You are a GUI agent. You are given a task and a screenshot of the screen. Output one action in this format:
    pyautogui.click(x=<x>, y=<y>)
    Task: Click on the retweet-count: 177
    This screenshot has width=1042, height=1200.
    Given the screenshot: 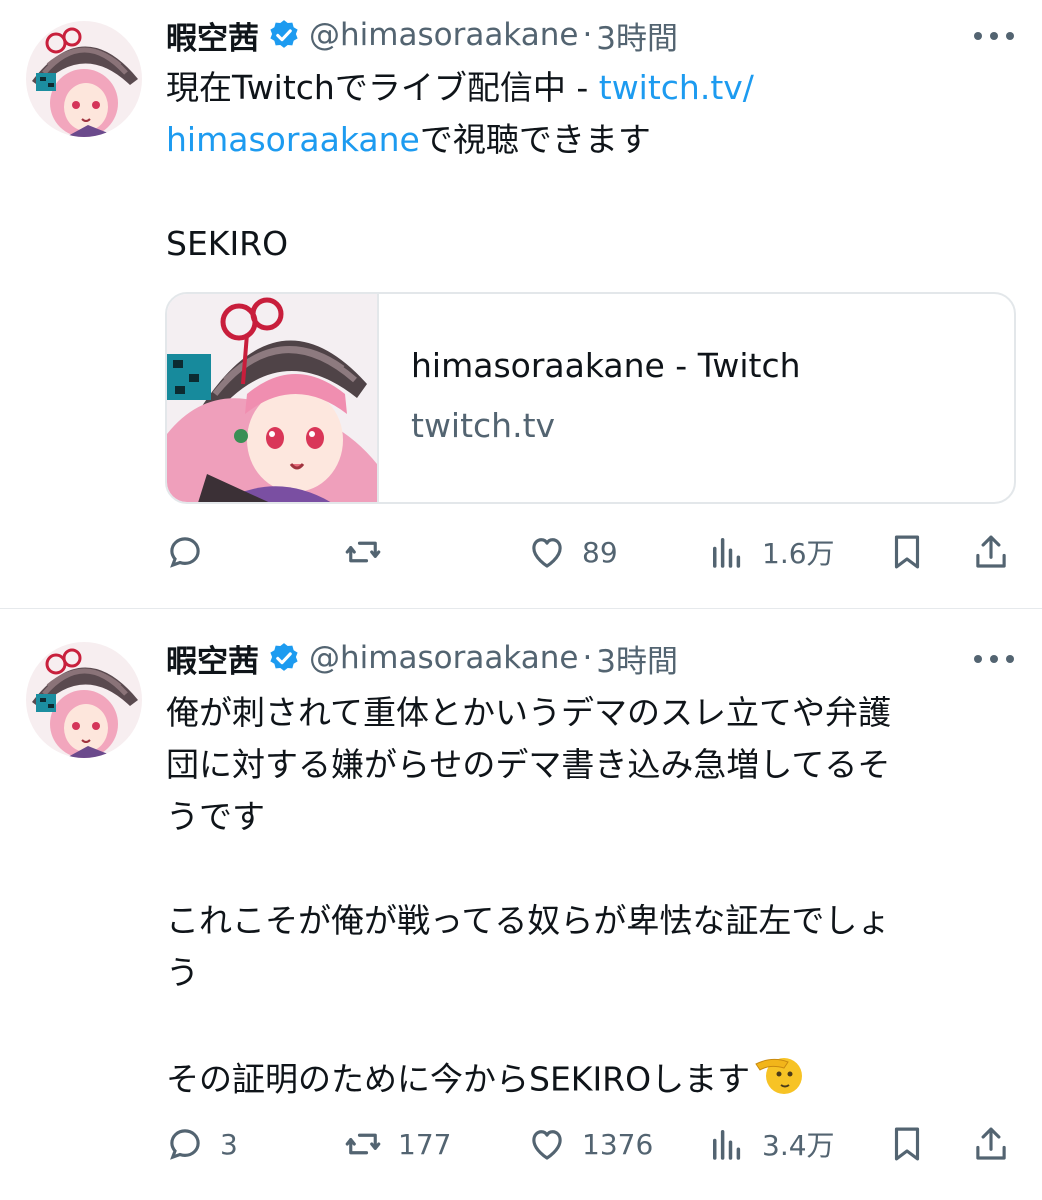 What is the action you would take?
    pyautogui.click(x=425, y=1144)
    